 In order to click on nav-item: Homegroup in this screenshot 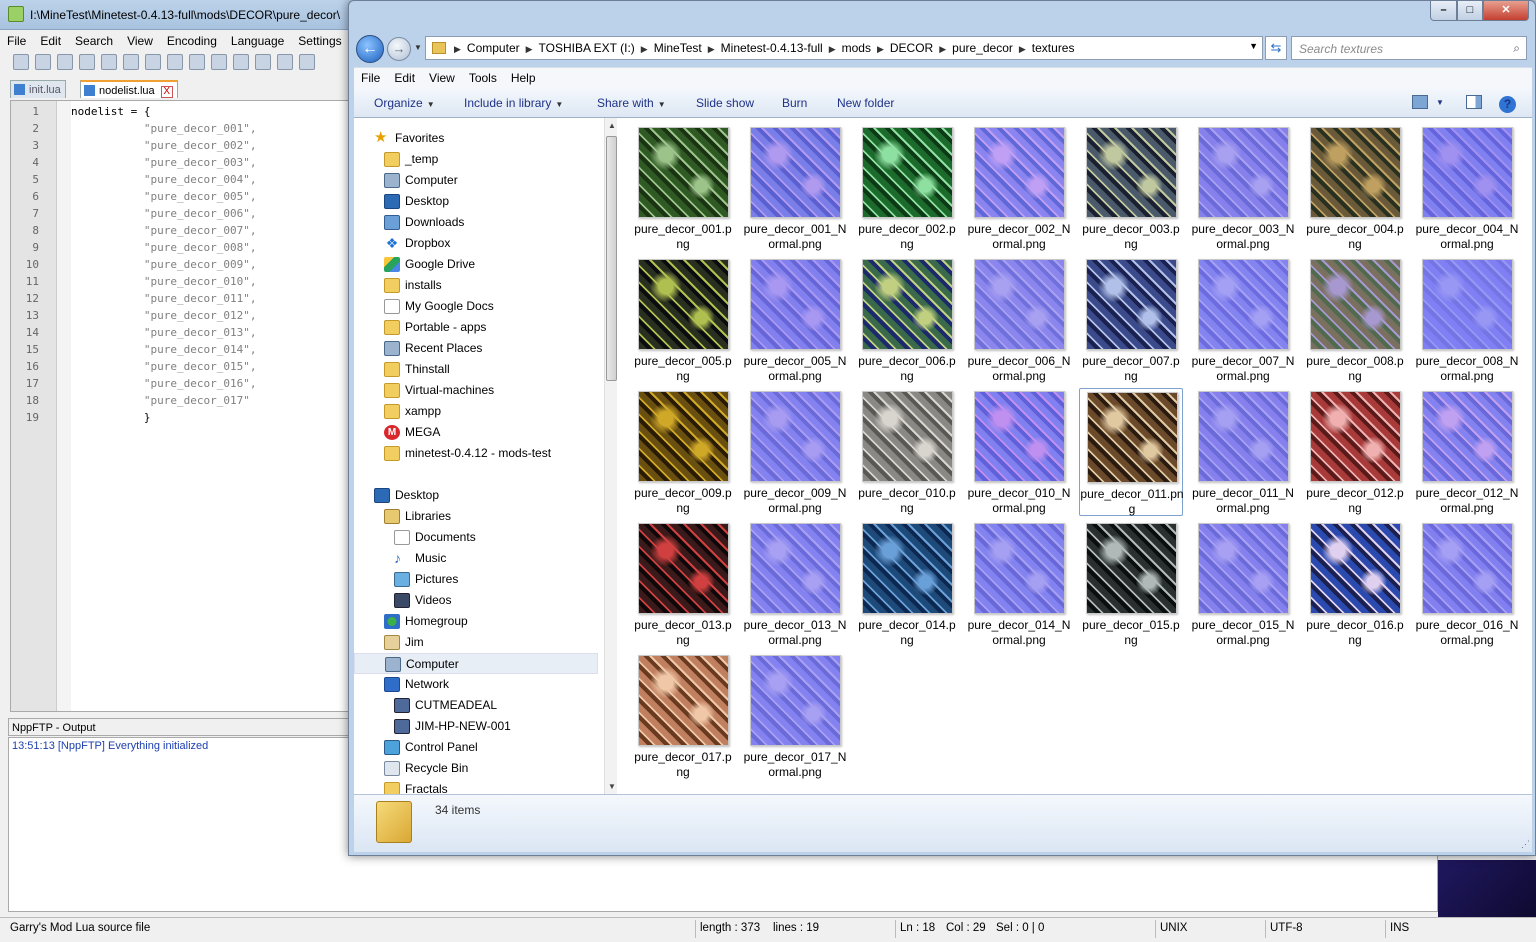, I will do `click(476, 621)`.